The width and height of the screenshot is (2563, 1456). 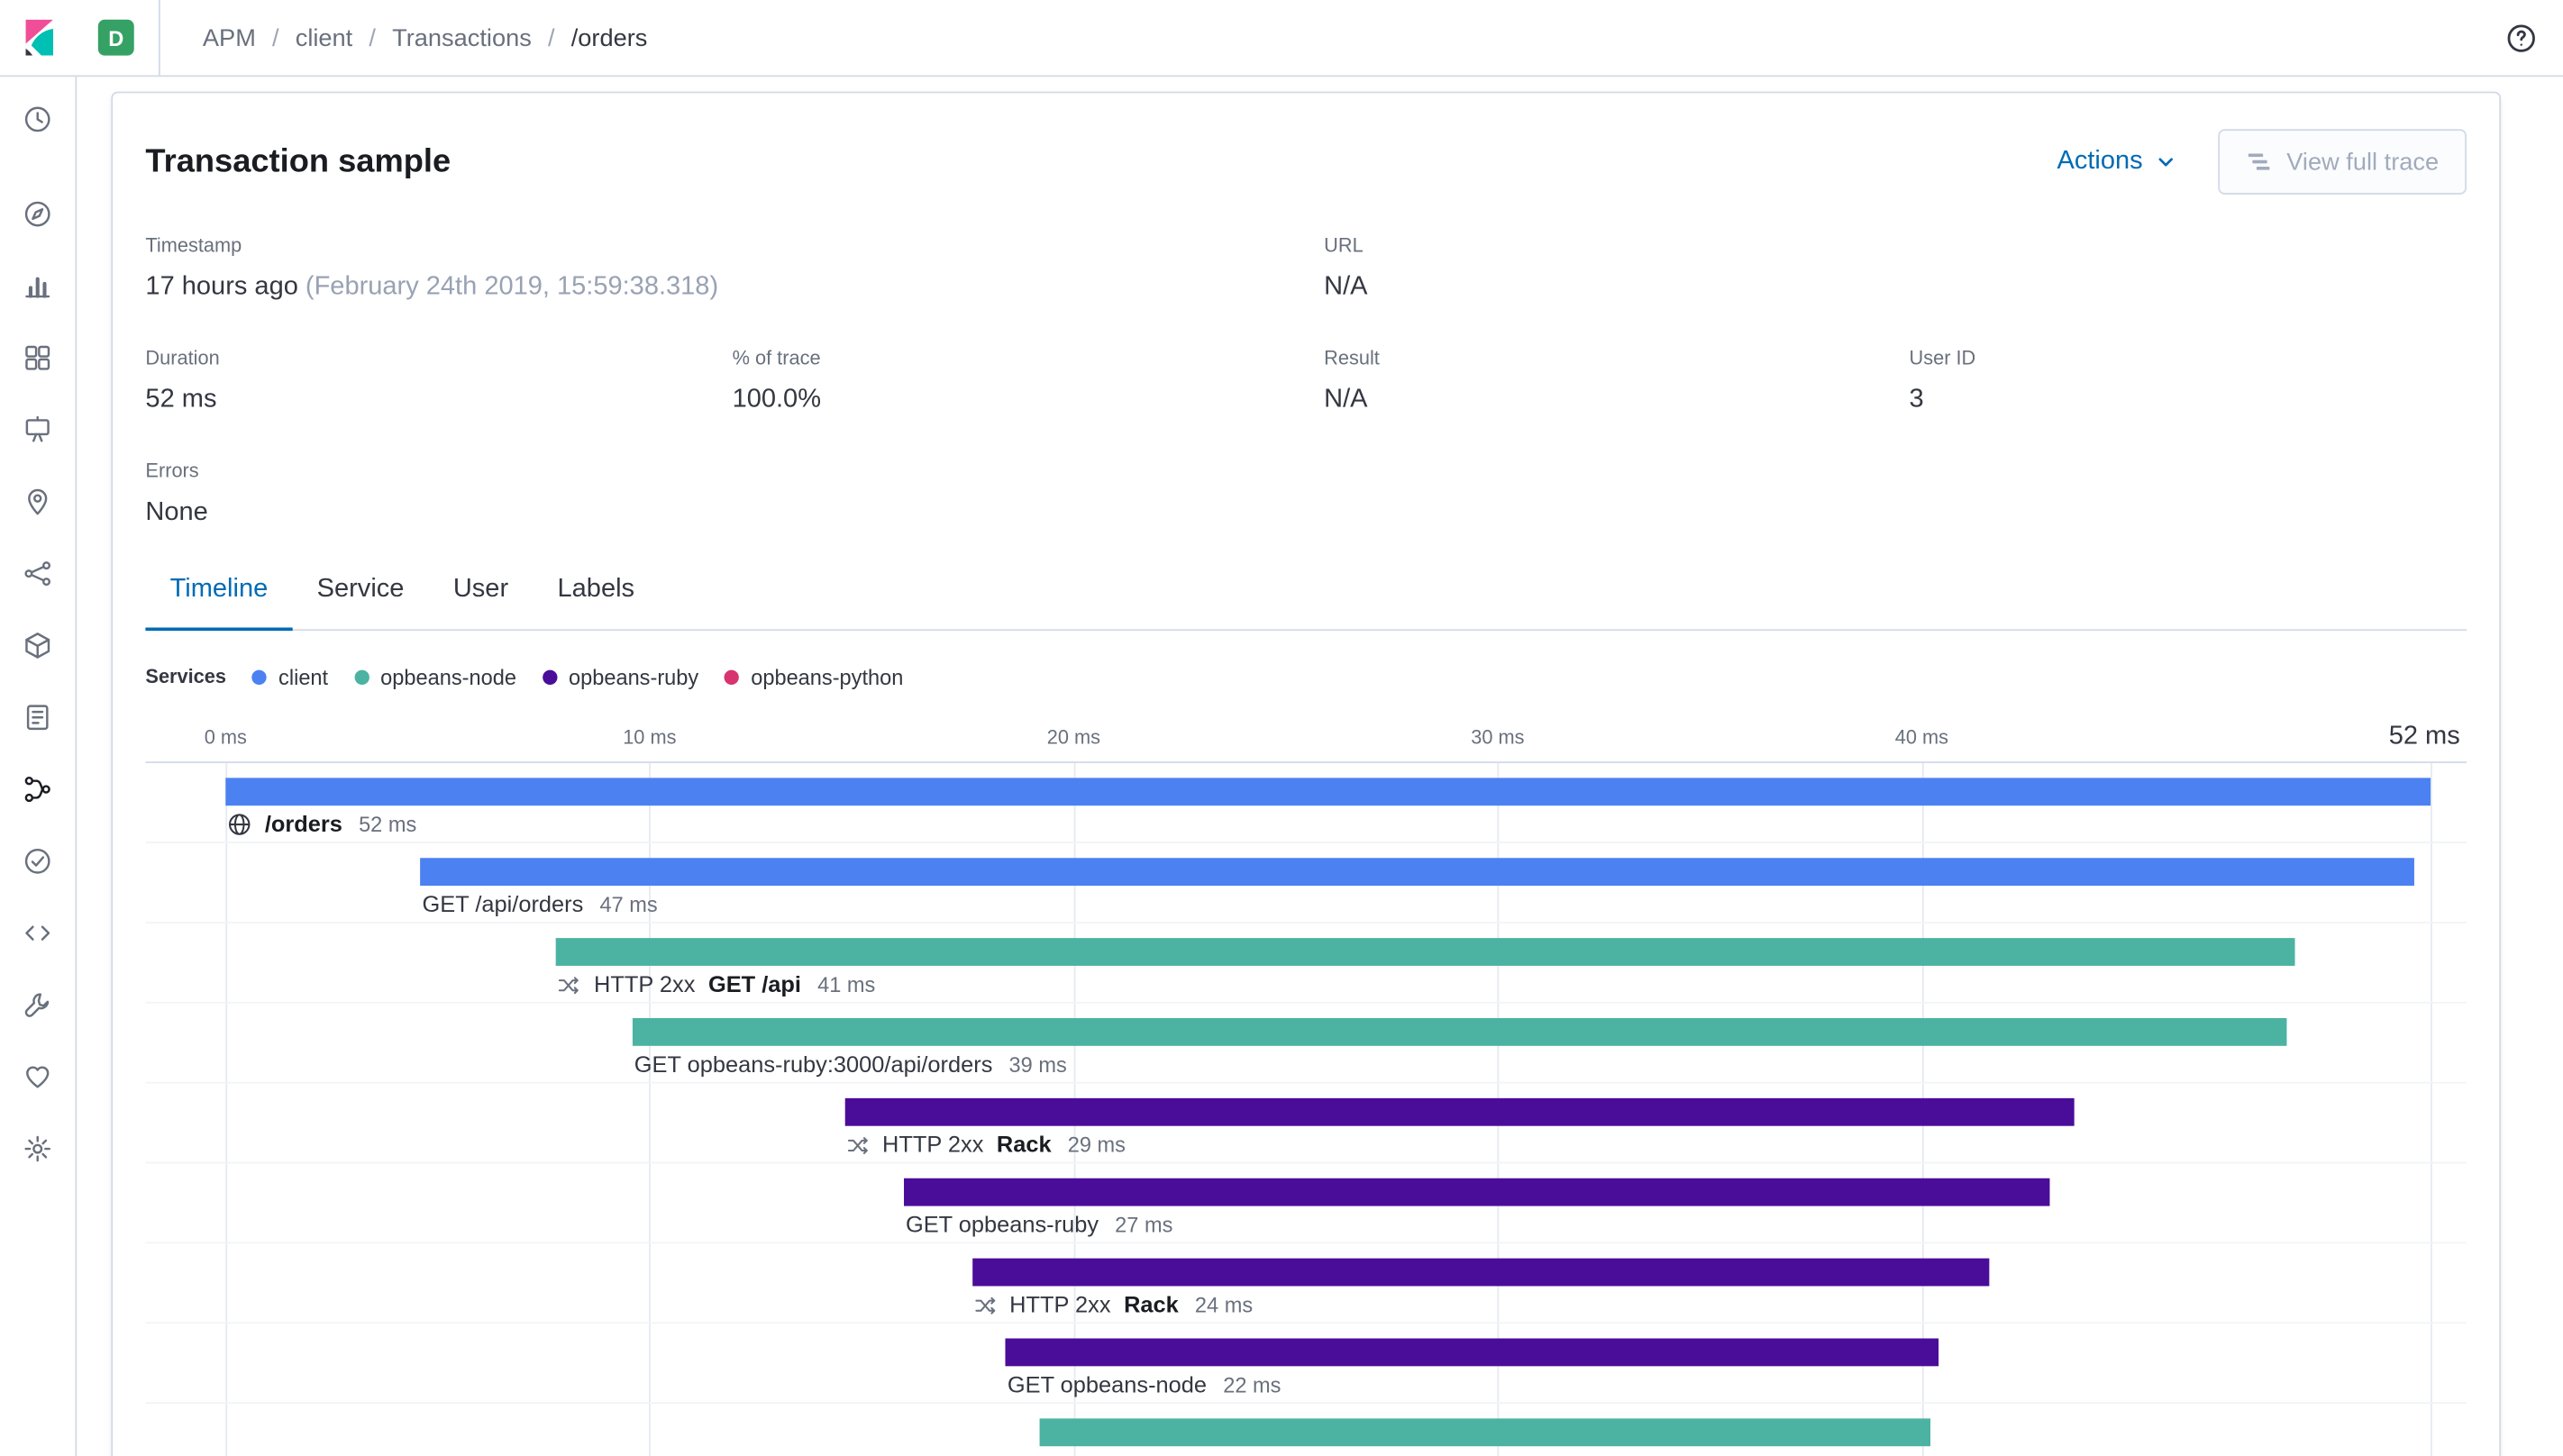 What do you see at coordinates (609, 38) in the screenshot?
I see `breadcrumb-item-orders: /orders` at bounding box center [609, 38].